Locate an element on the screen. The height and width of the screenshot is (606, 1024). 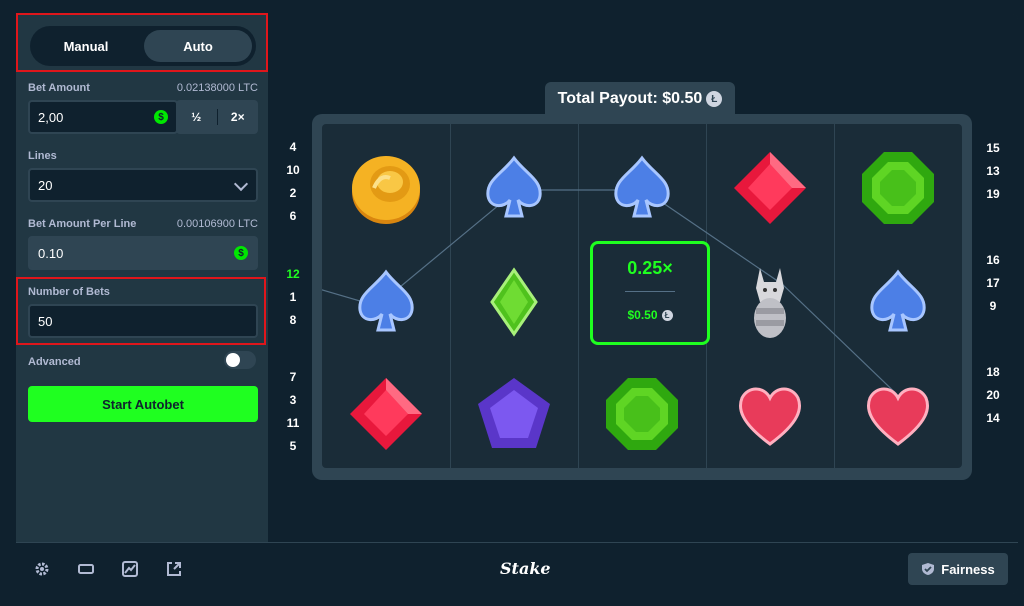
win-amount-row: $0.50 Ł is located at coordinates (650, 315).